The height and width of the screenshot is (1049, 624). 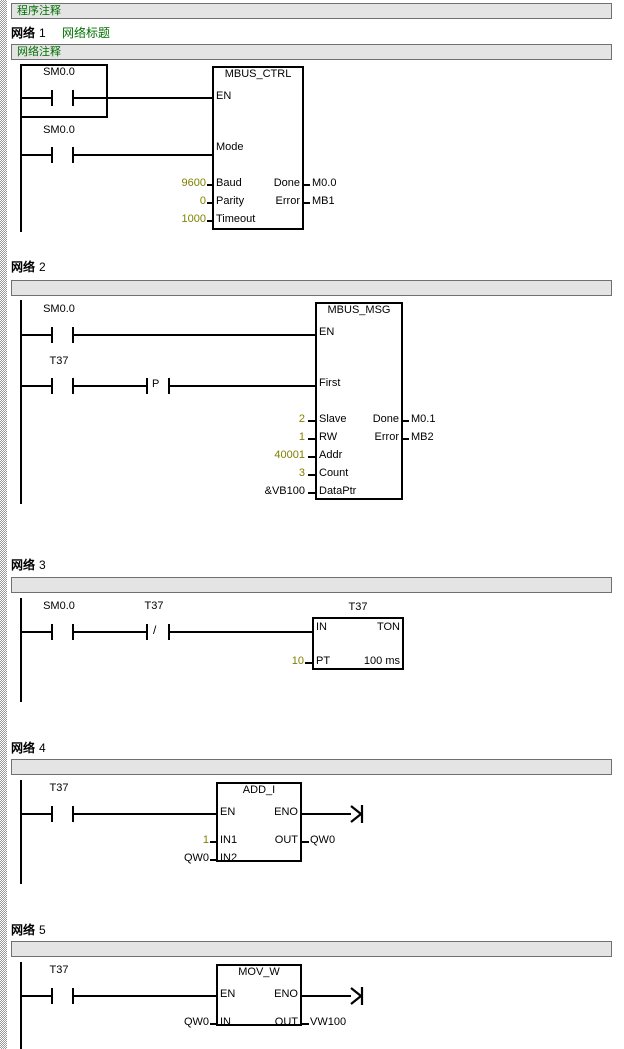 I want to click on editor-left-margin, so click(x=3, y=524).